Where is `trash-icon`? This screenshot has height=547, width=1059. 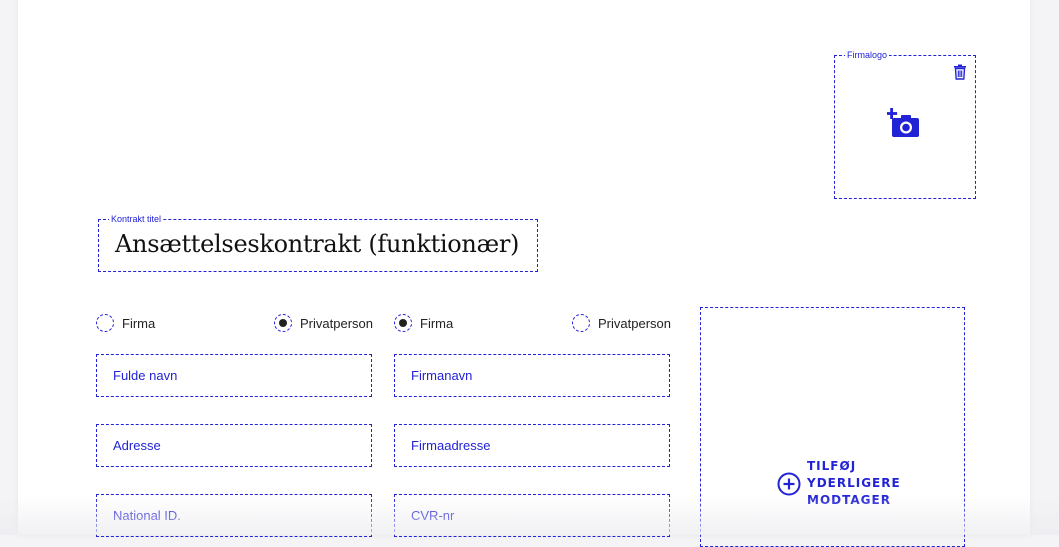
trash-icon is located at coordinates (960, 72).